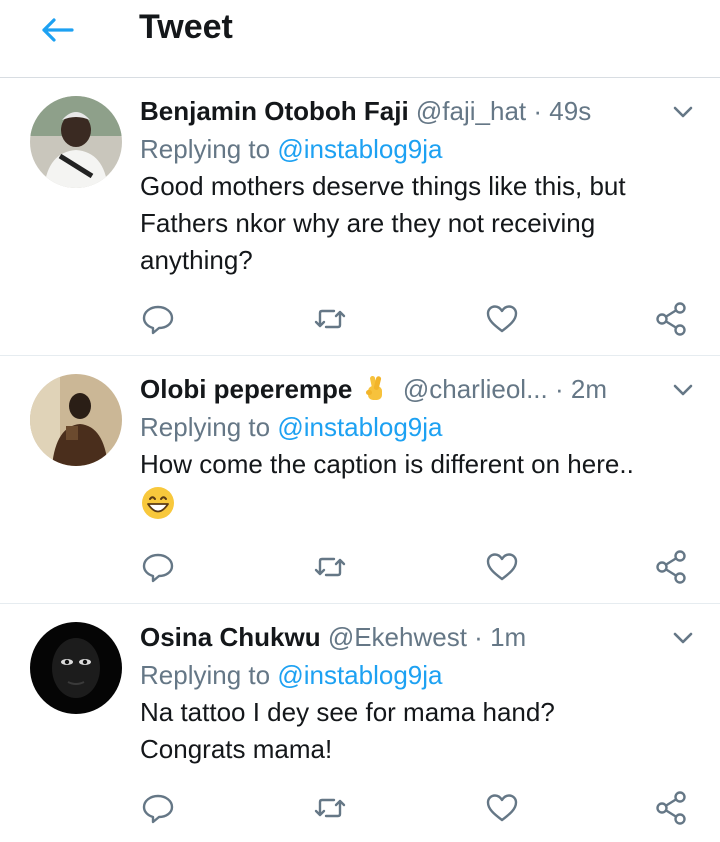 Image resolution: width=720 pixels, height=842 pixels. I want to click on tweet-time: 2m, so click(589, 389).